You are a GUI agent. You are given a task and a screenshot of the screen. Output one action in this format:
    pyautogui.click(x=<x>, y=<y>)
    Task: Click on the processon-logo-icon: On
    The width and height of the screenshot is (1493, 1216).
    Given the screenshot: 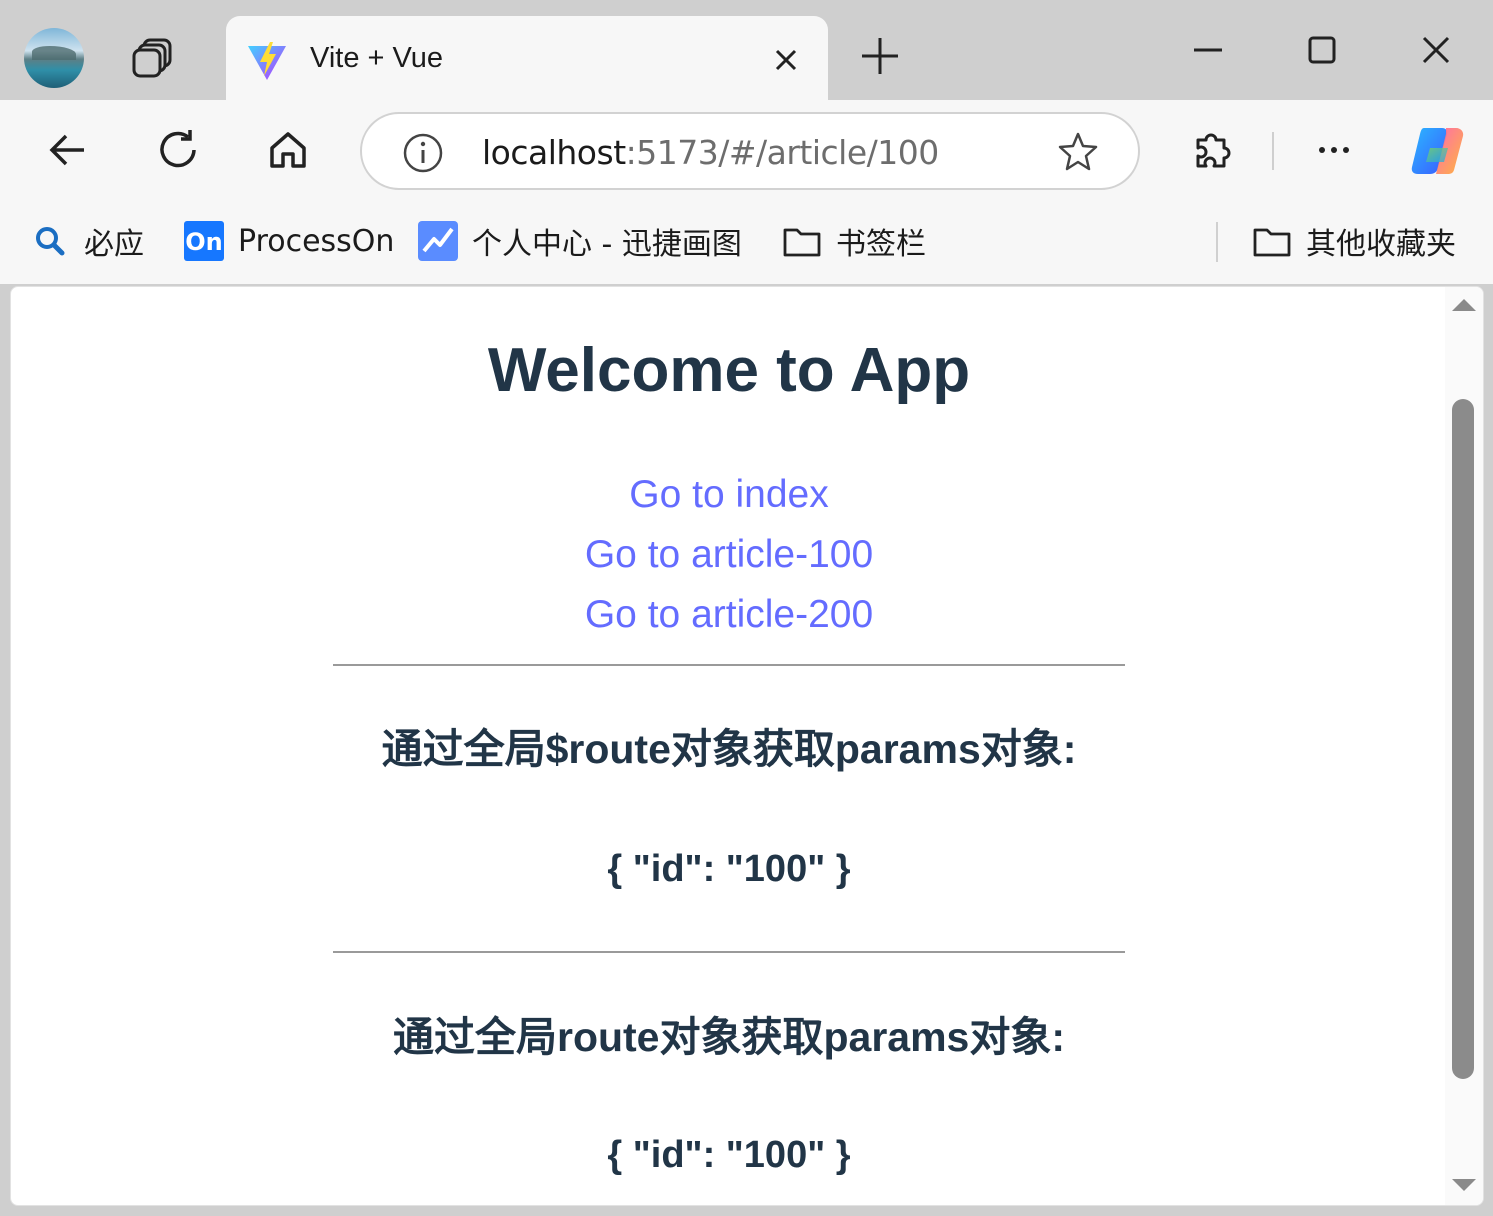 What is the action you would take?
    pyautogui.click(x=204, y=241)
    